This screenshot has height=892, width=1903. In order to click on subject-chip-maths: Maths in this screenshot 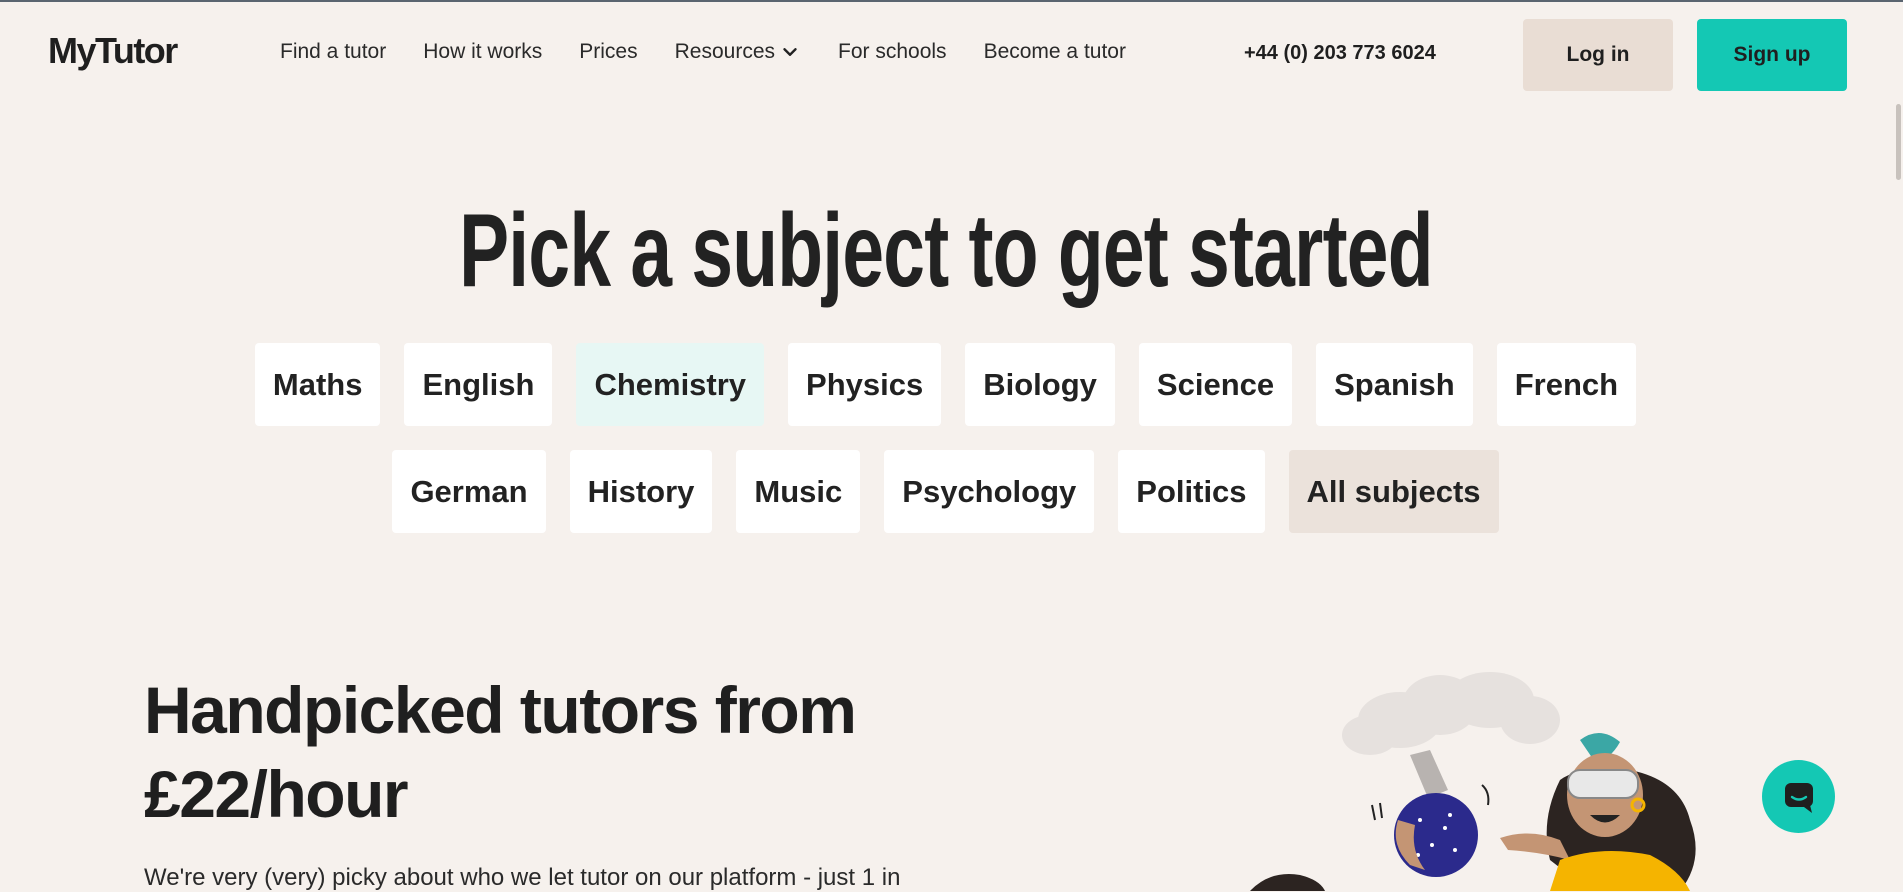, I will do `click(317, 384)`.